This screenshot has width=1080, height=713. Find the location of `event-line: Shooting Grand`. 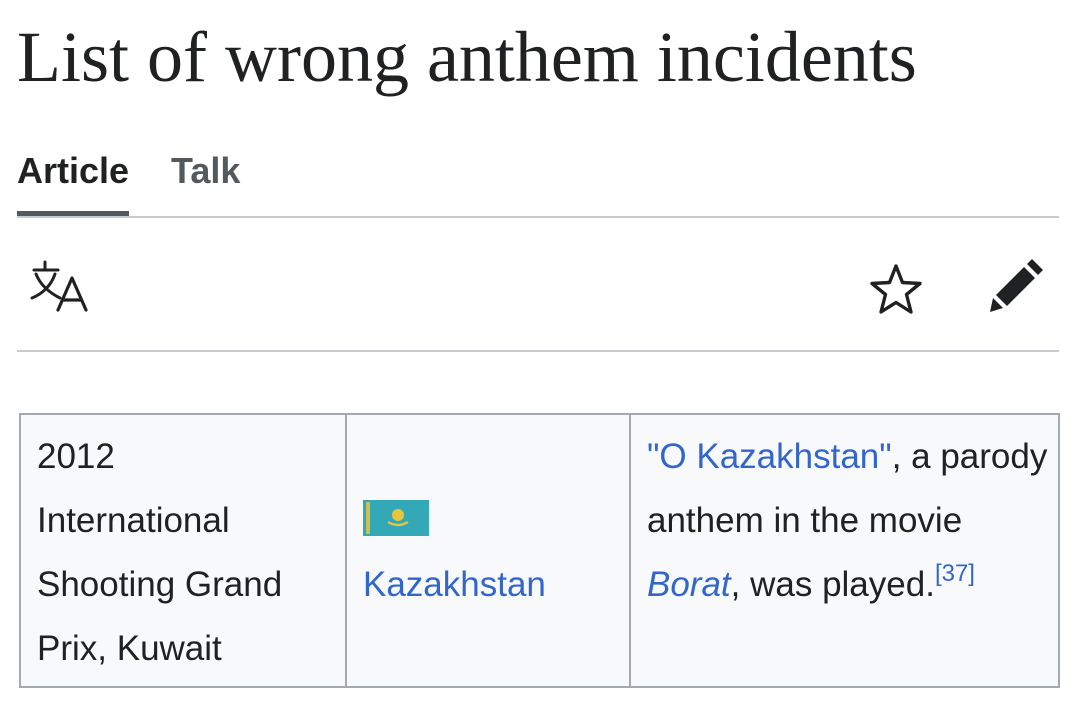

event-line: Shooting Grand is located at coordinates (160, 584).